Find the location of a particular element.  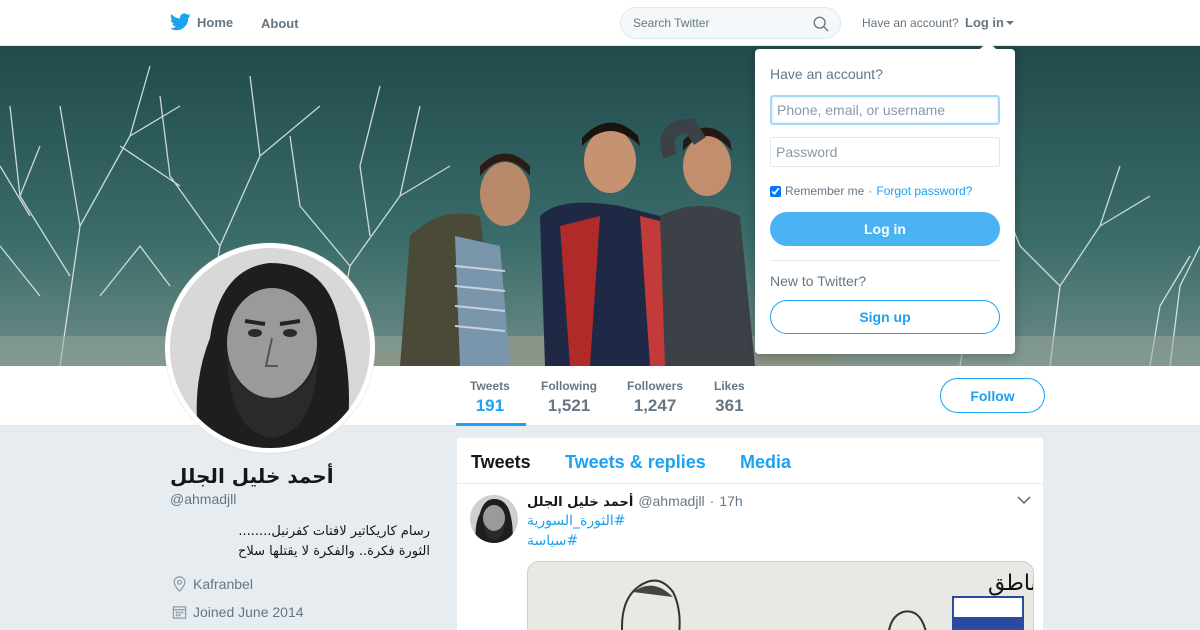

search-input is located at coordinates (711, 23).